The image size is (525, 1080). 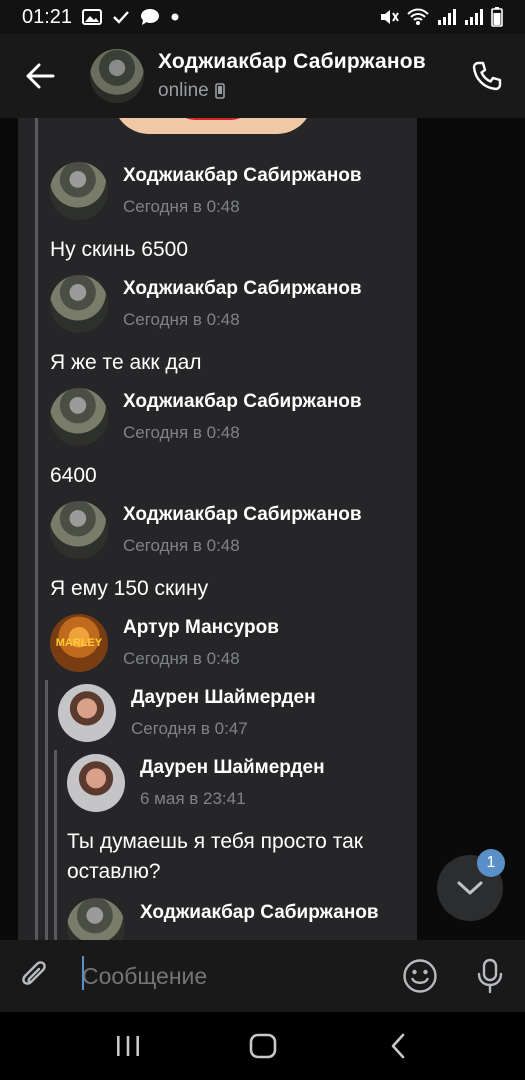 I want to click on message-composer, so click(x=262, y=976).